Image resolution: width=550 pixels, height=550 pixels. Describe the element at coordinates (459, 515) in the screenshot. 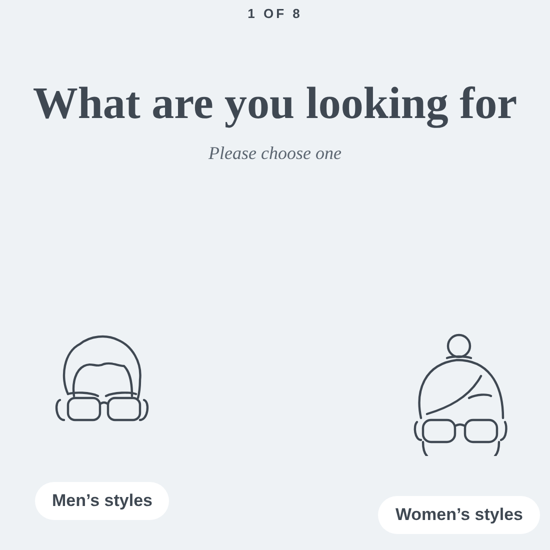

I see `style-choice-button: Women’s styles` at that location.